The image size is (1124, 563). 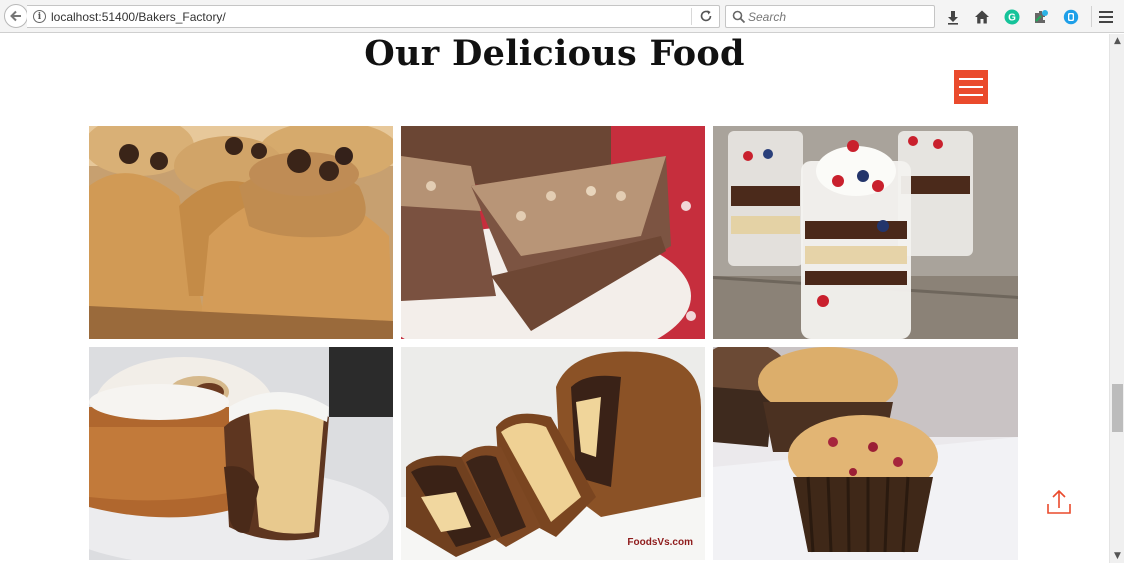 I want to click on back-button, so click(x=16, y=16).